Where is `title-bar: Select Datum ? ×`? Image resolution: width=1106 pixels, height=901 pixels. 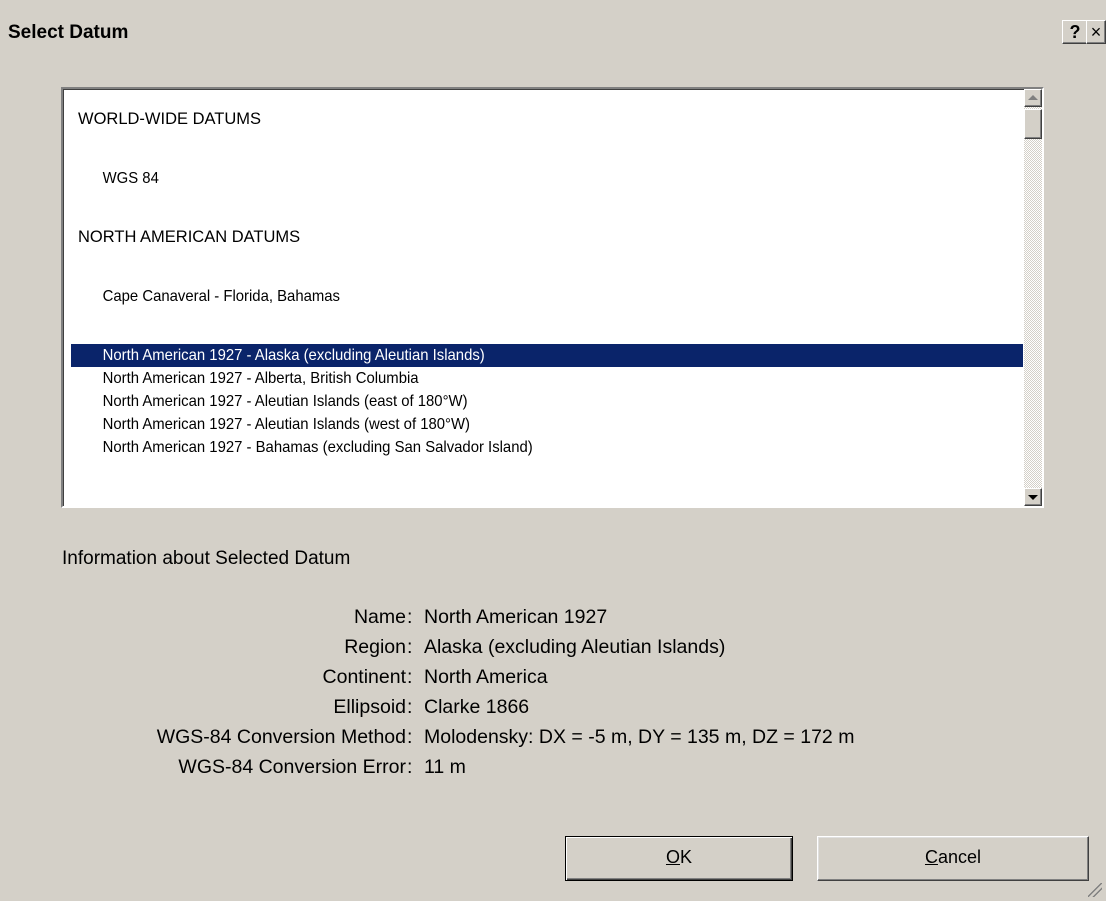
title-bar: Select Datum ? × is located at coordinates (553, 40).